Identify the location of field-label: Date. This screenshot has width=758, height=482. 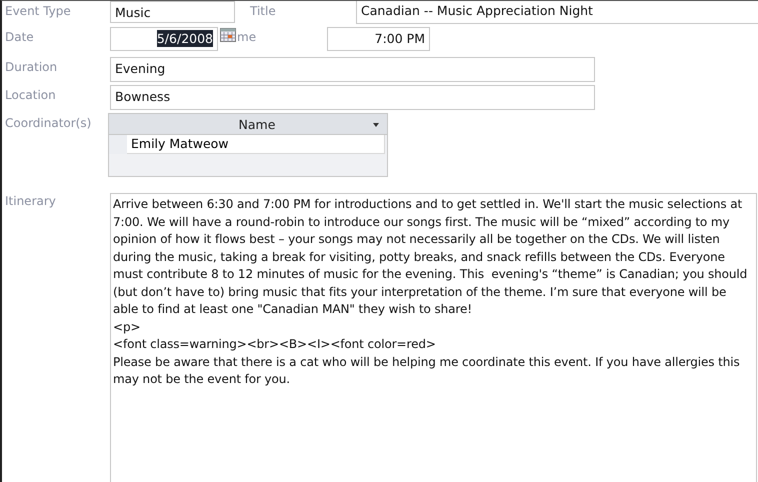
(19, 36).